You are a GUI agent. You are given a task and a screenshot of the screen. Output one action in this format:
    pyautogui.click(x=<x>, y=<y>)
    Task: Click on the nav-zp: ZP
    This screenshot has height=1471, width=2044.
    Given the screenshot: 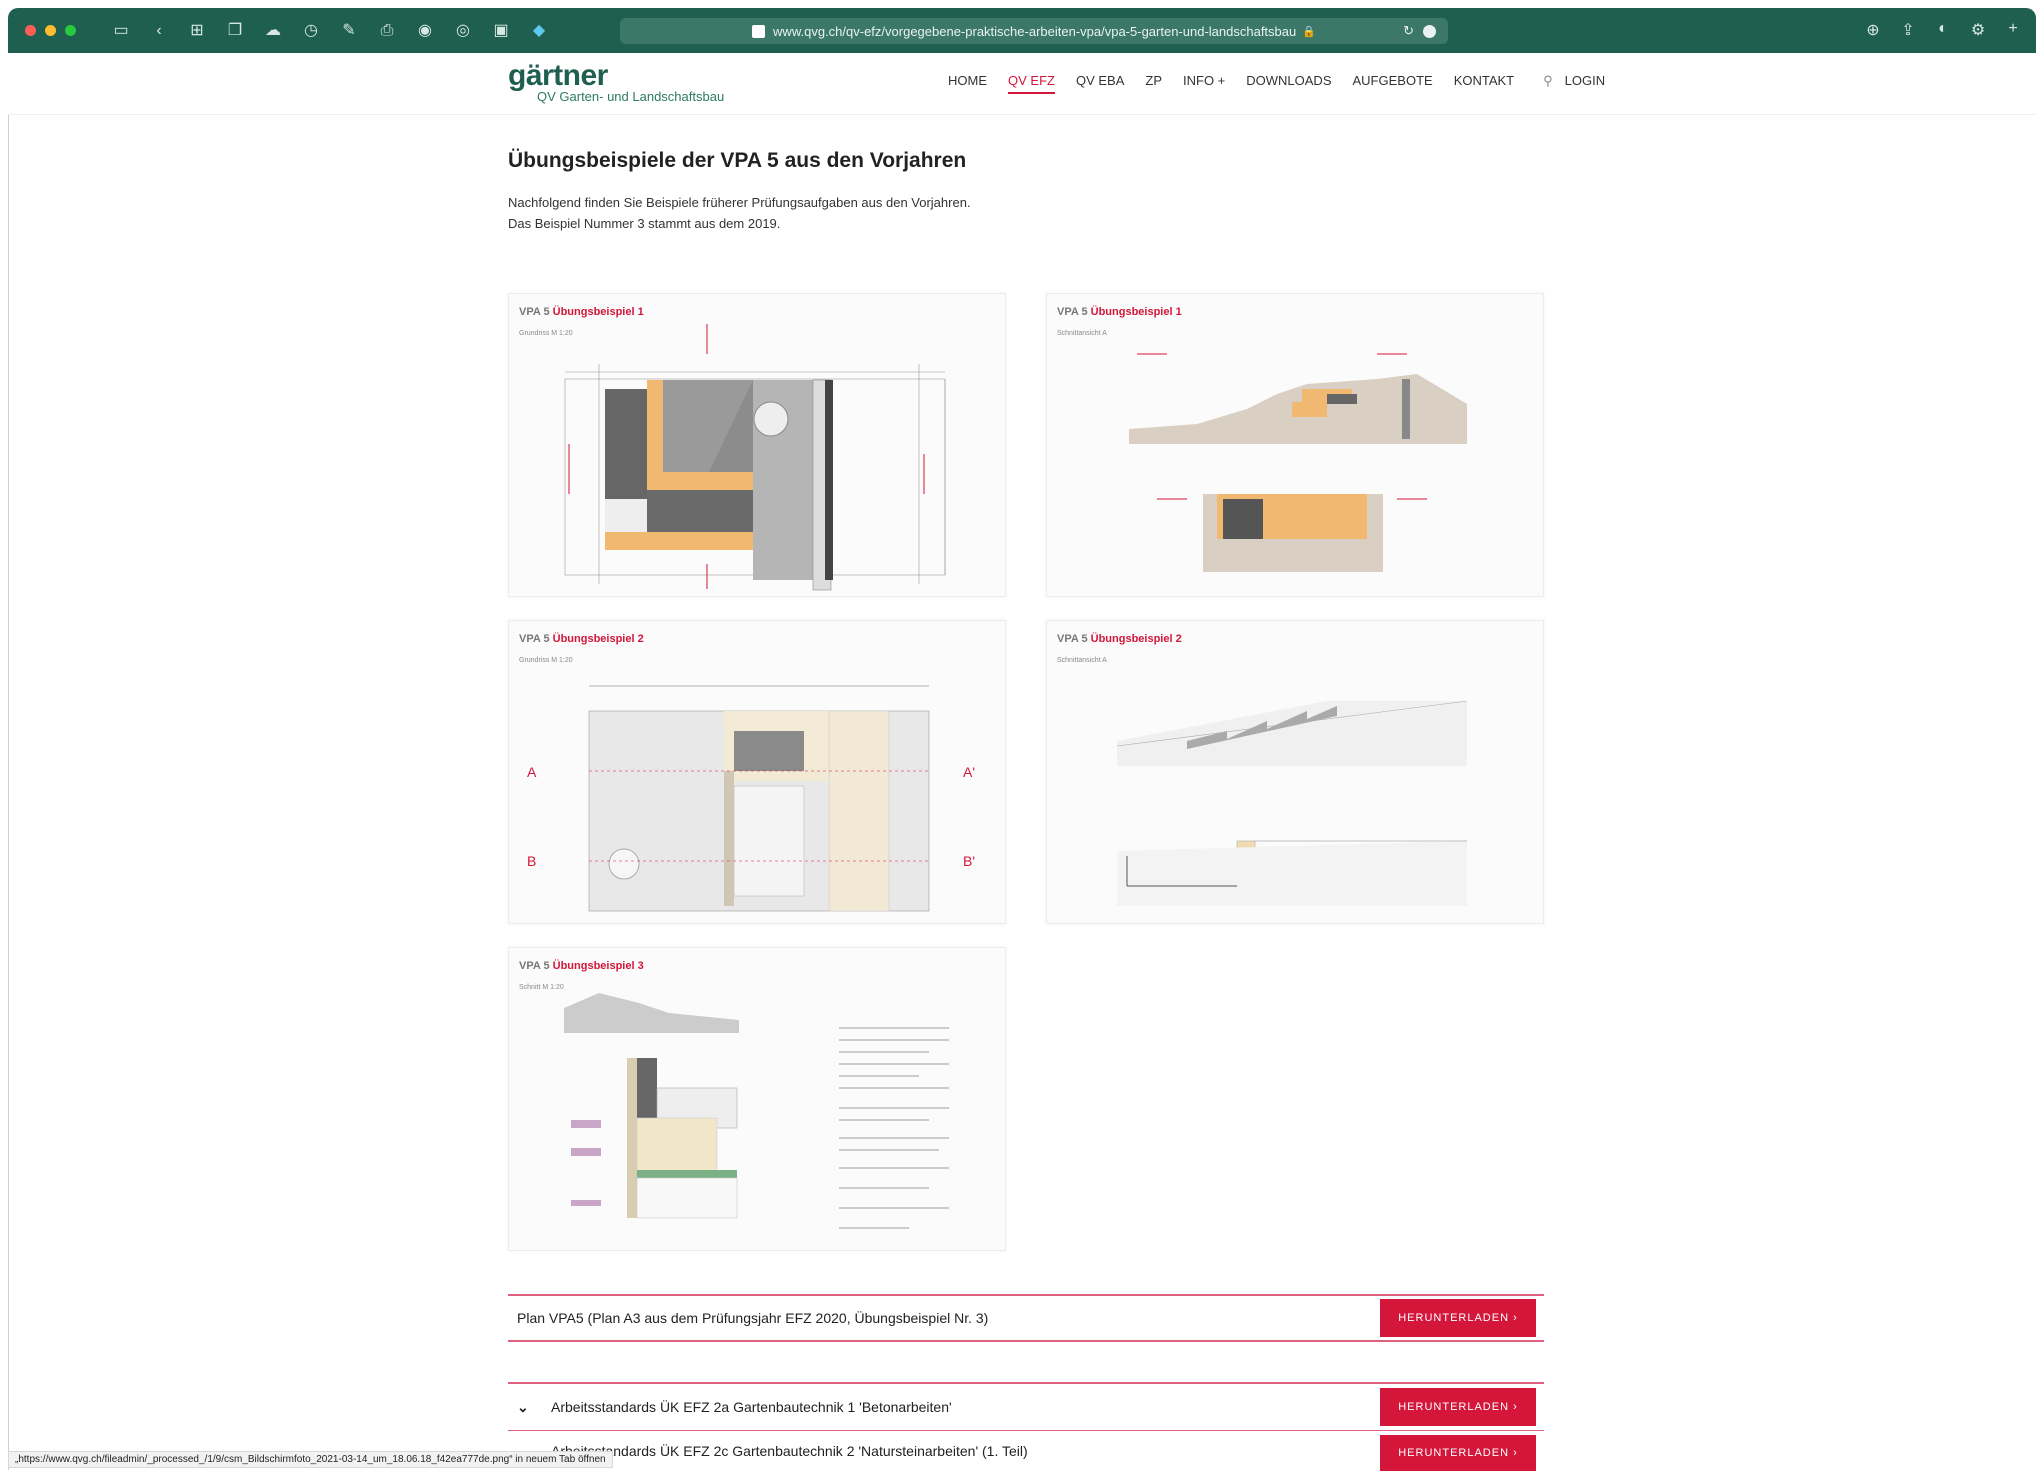 What is the action you would take?
    pyautogui.click(x=1153, y=83)
    